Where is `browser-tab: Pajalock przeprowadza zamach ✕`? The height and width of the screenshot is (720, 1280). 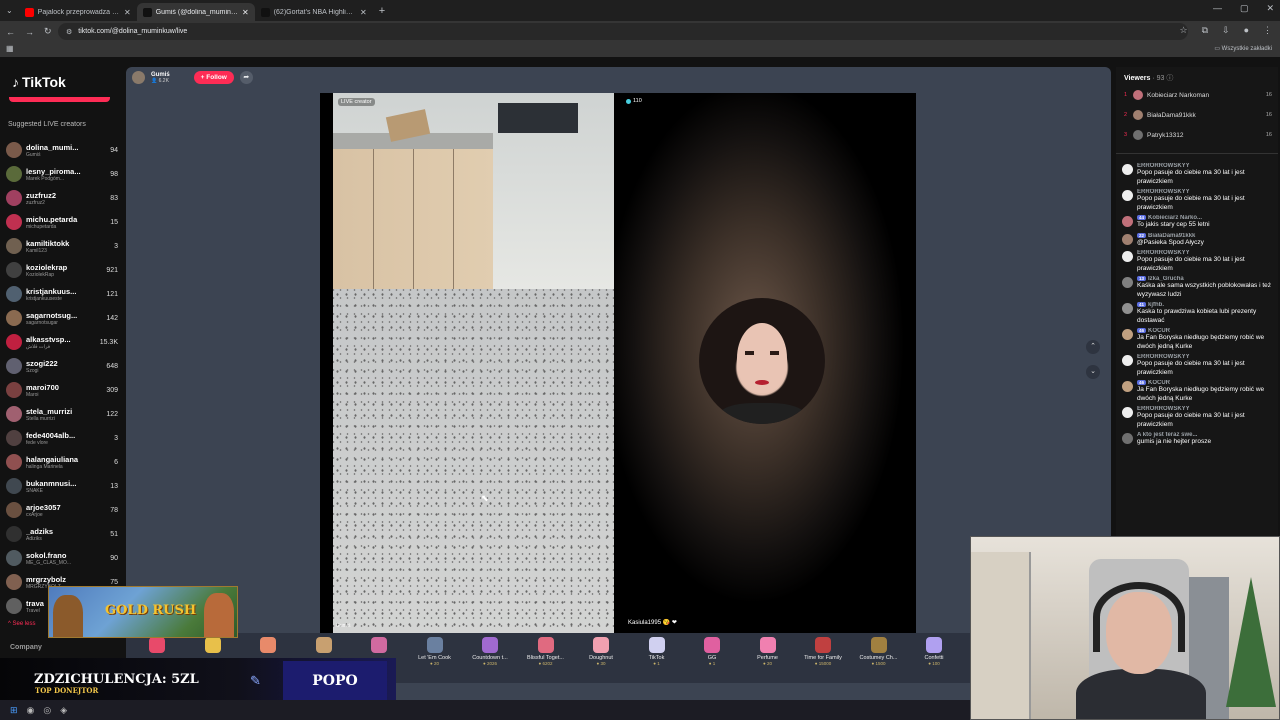 browser-tab: Pajalock przeprowadza zamach ✕ is located at coordinates (78, 12).